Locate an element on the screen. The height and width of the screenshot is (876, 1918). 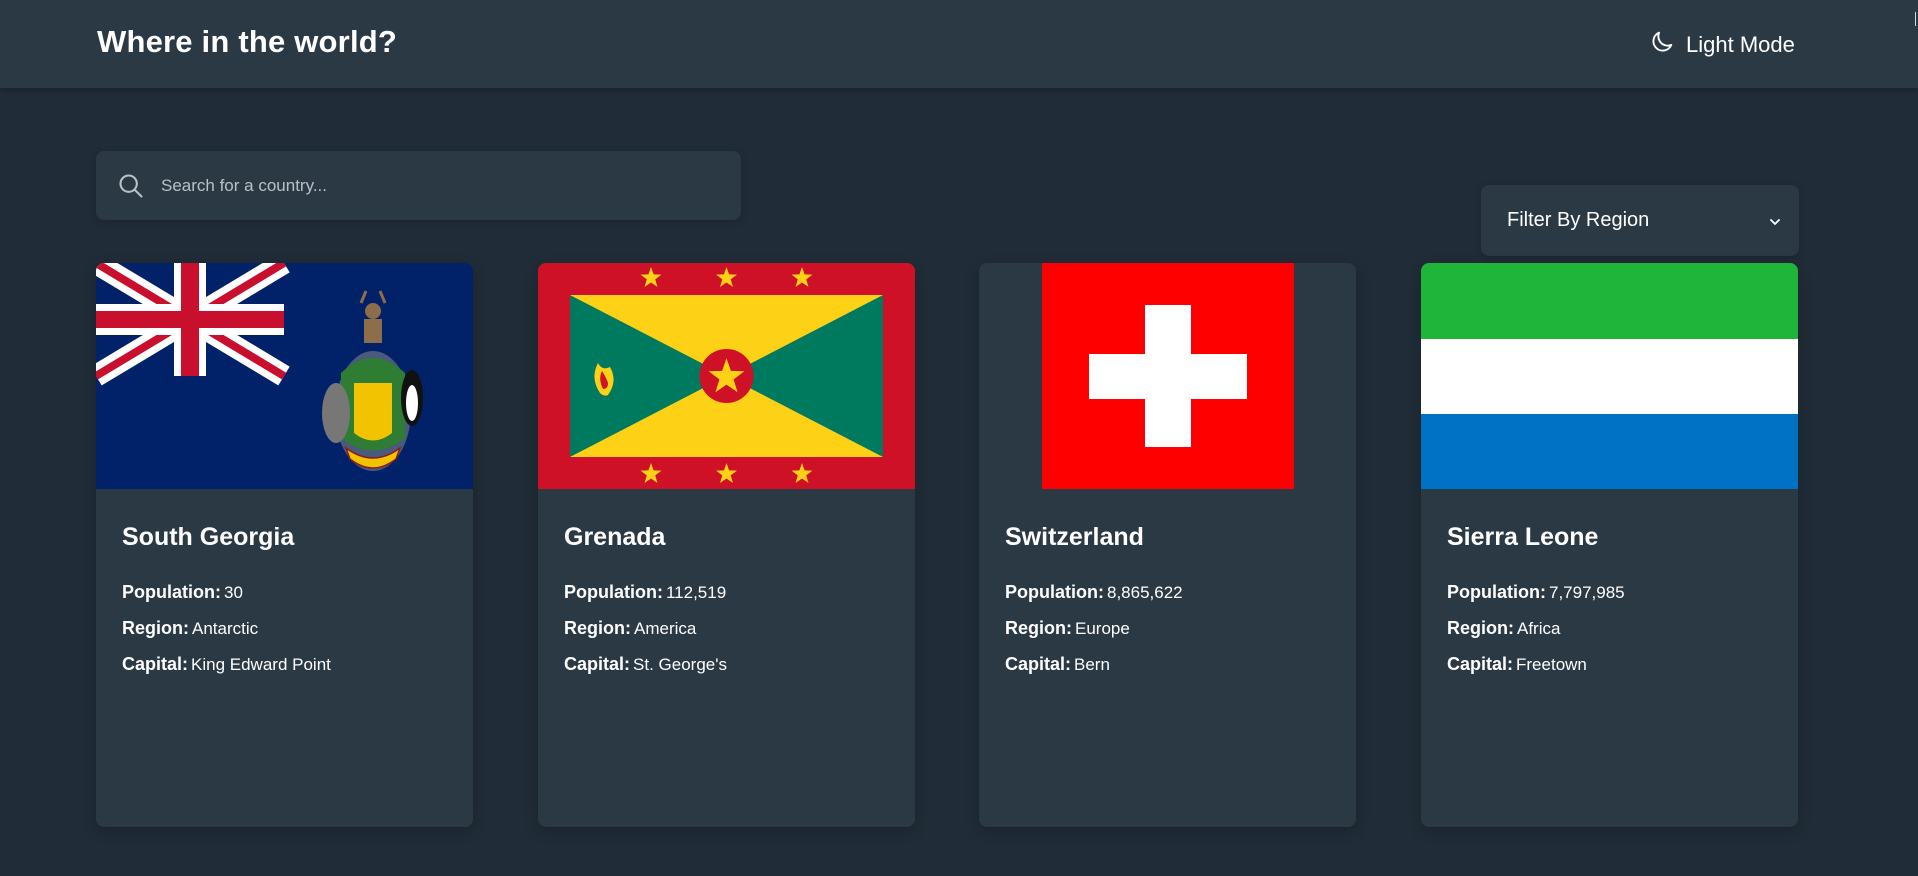
region-row: Region: America is located at coordinates (630, 628).